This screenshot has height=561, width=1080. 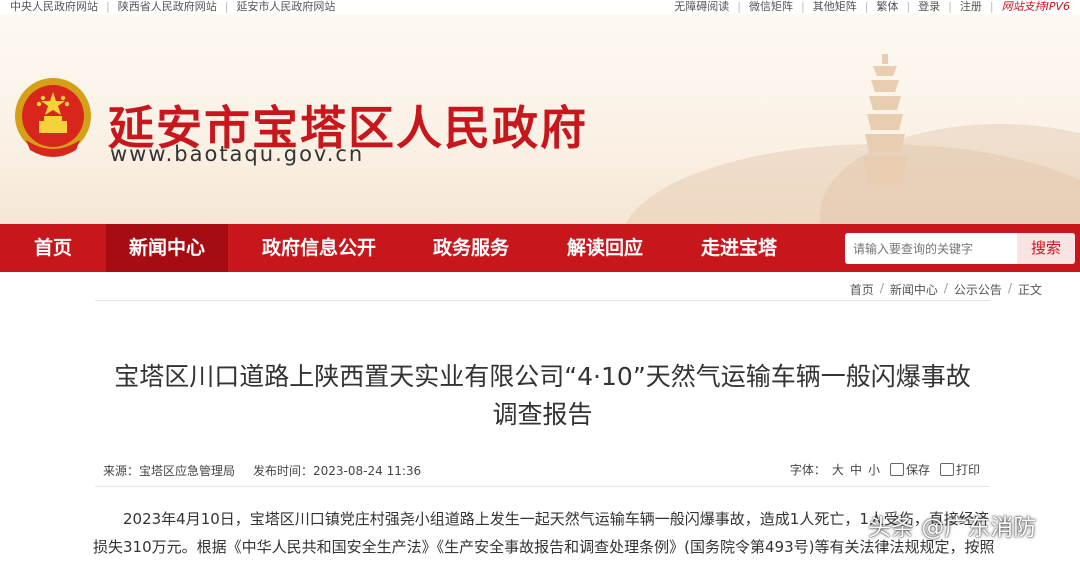 What do you see at coordinates (1046, 248) in the screenshot?
I see `search-button: 搜索` at bounding box center [1046, 248].